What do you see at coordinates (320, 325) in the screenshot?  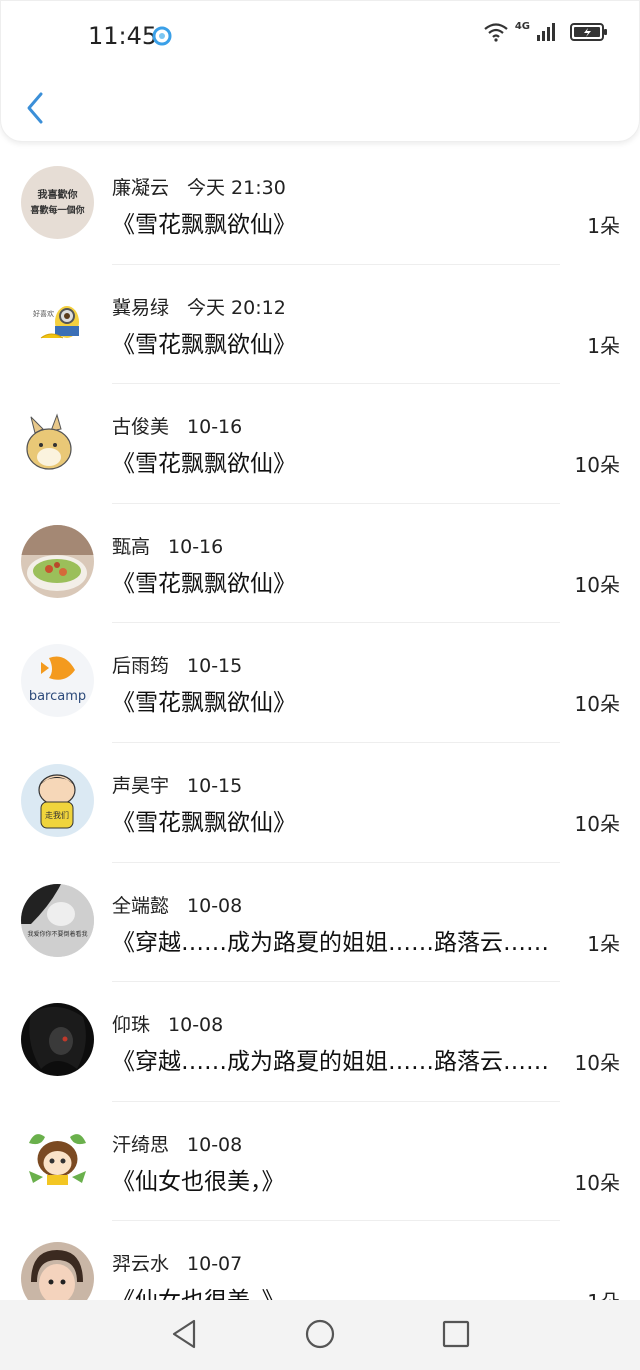 I see `list-item: 好喜欢 冀易绿 今天 20:12 《雪花飘飘欲仙》 1朵` at bounding box center [320, 325].